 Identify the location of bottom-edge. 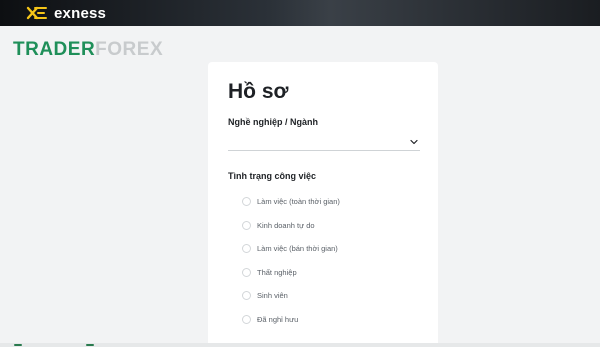
(300, 345).